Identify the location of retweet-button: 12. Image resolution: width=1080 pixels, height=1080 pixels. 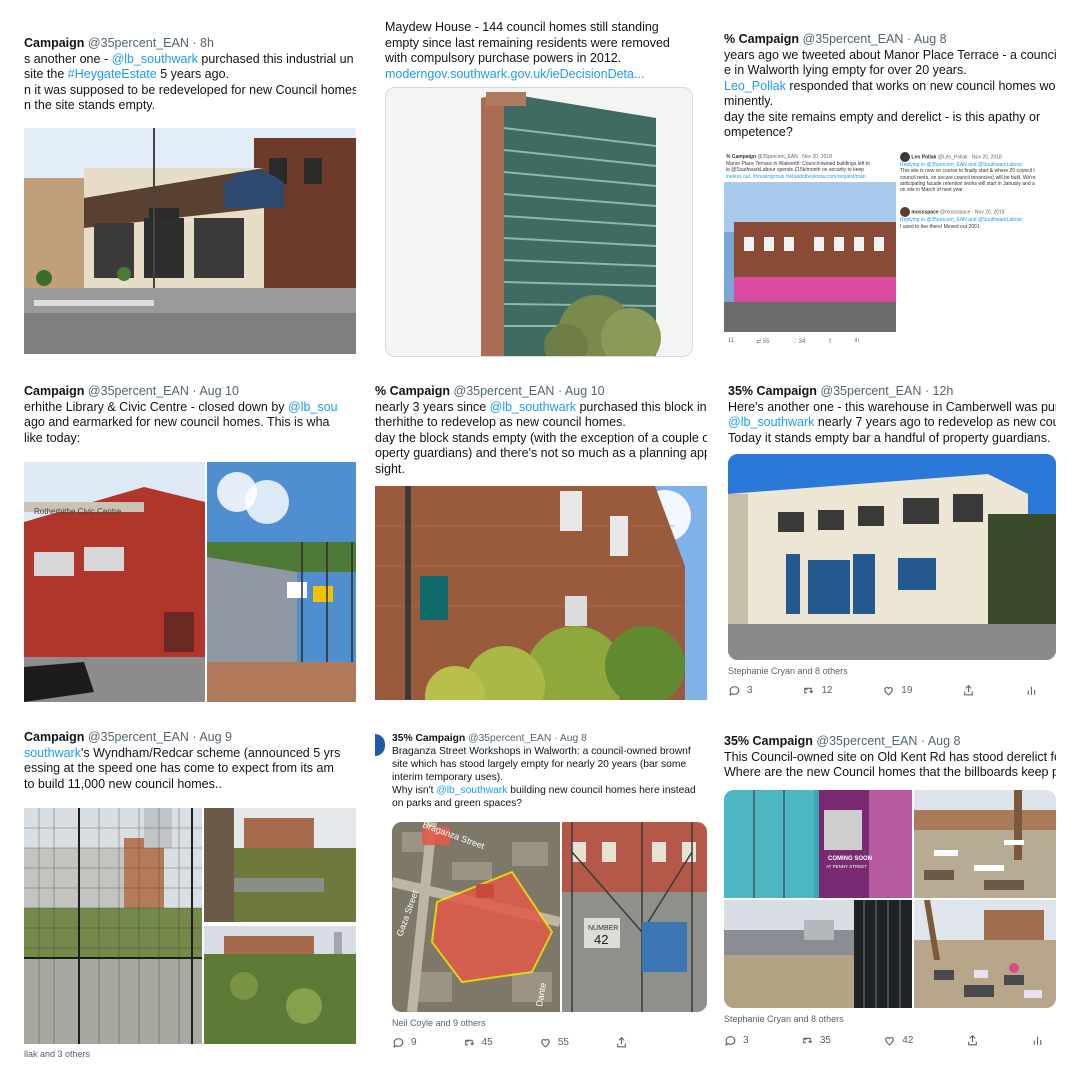
(817, 690).